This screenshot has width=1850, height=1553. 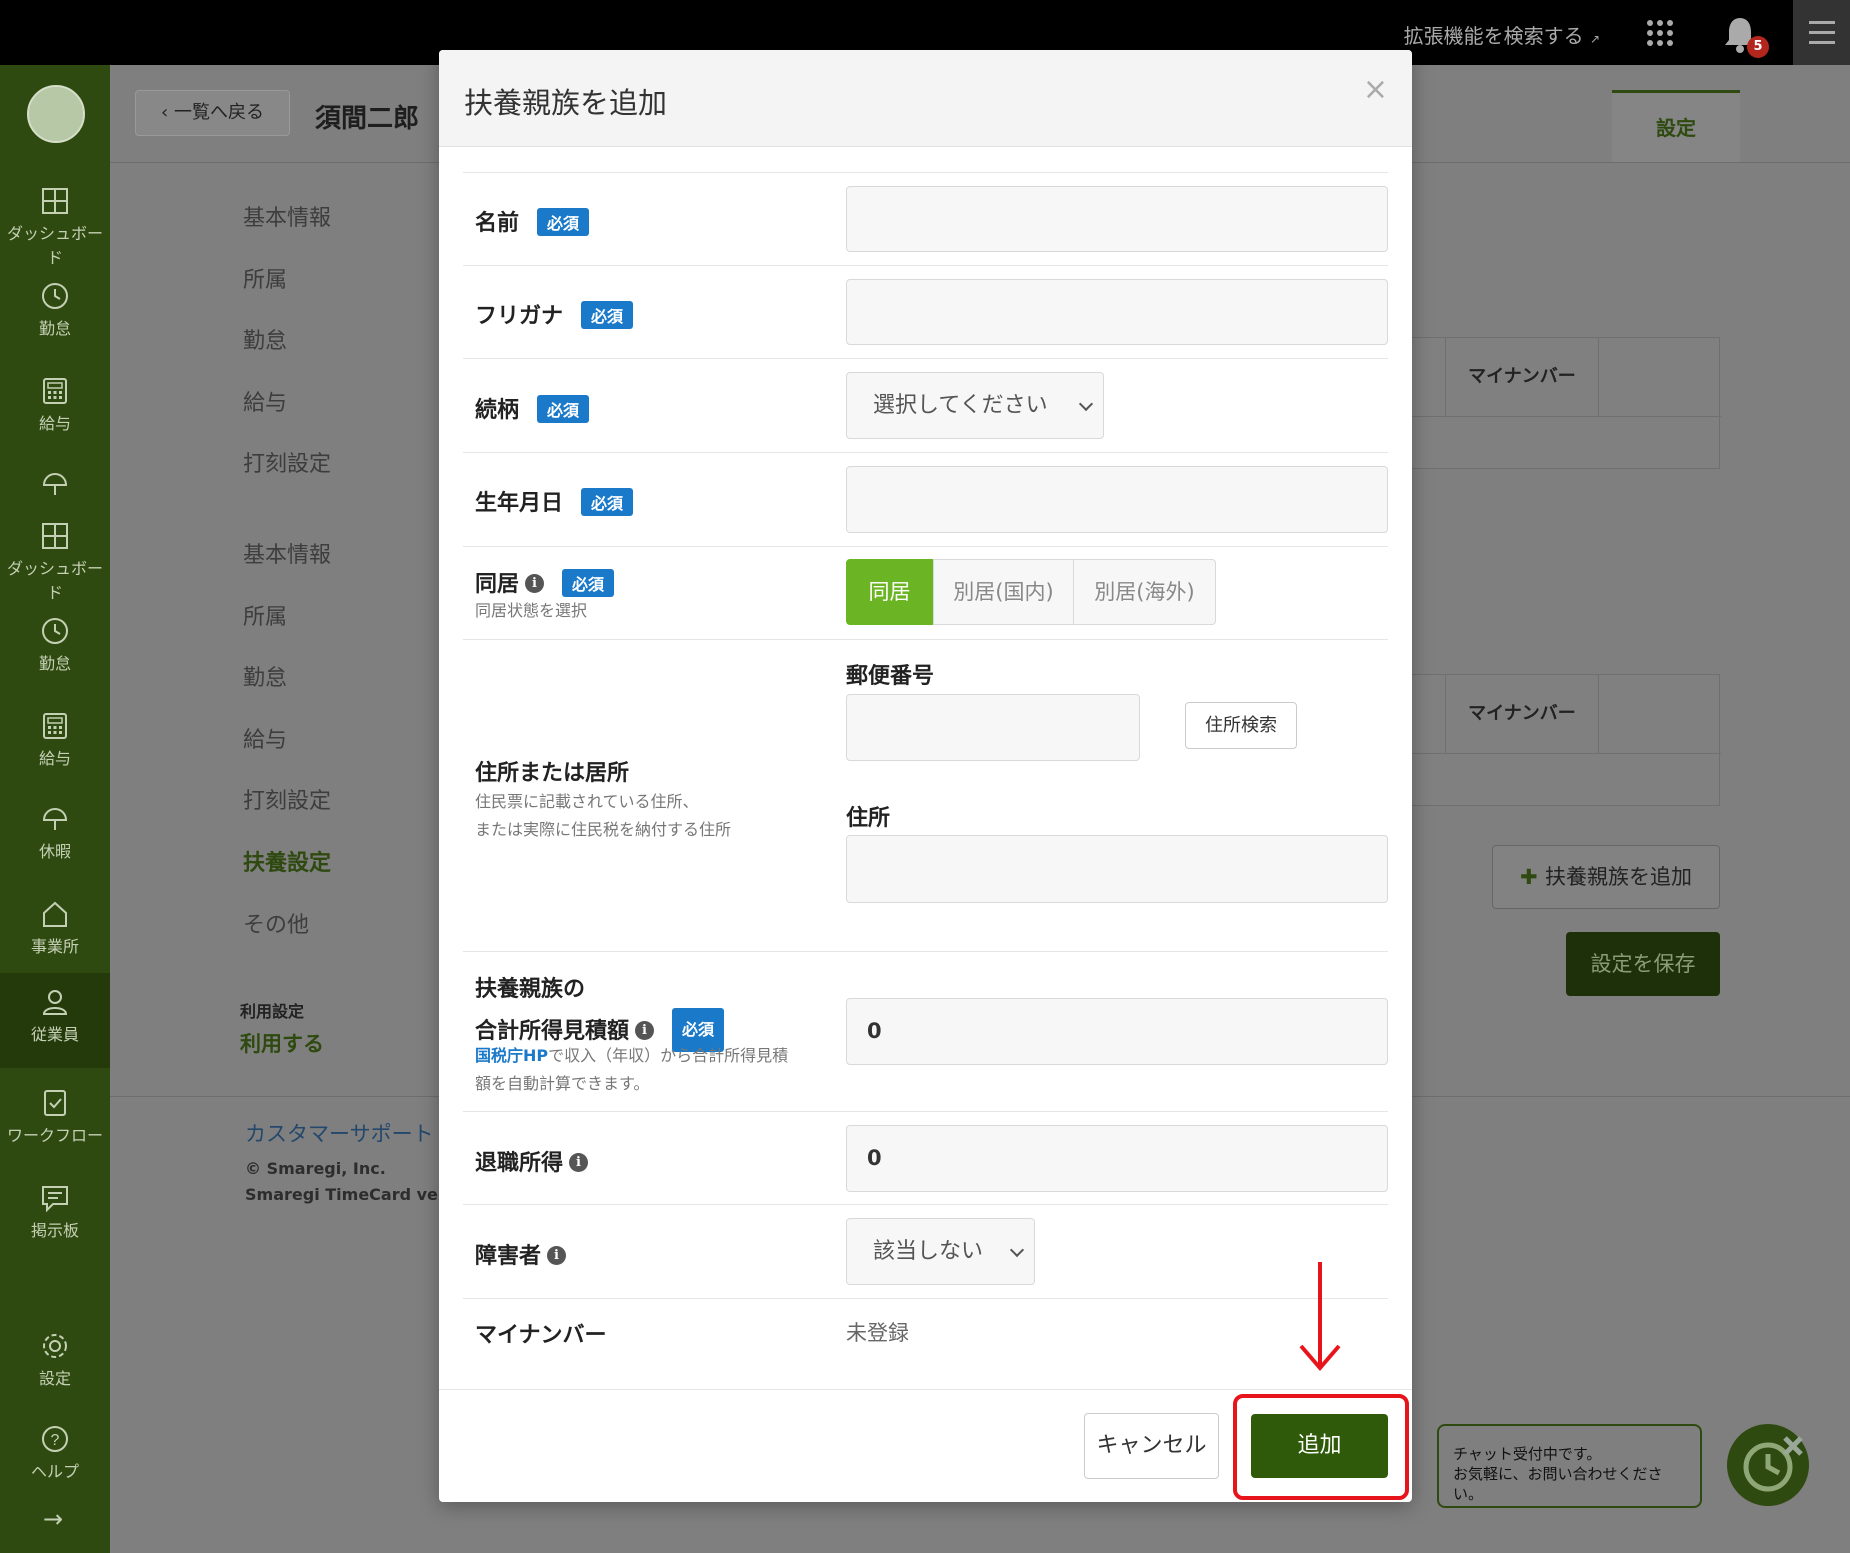 I want to click on sidebar-item-workflow: ワークフロー, so click(x=55, y=1127).